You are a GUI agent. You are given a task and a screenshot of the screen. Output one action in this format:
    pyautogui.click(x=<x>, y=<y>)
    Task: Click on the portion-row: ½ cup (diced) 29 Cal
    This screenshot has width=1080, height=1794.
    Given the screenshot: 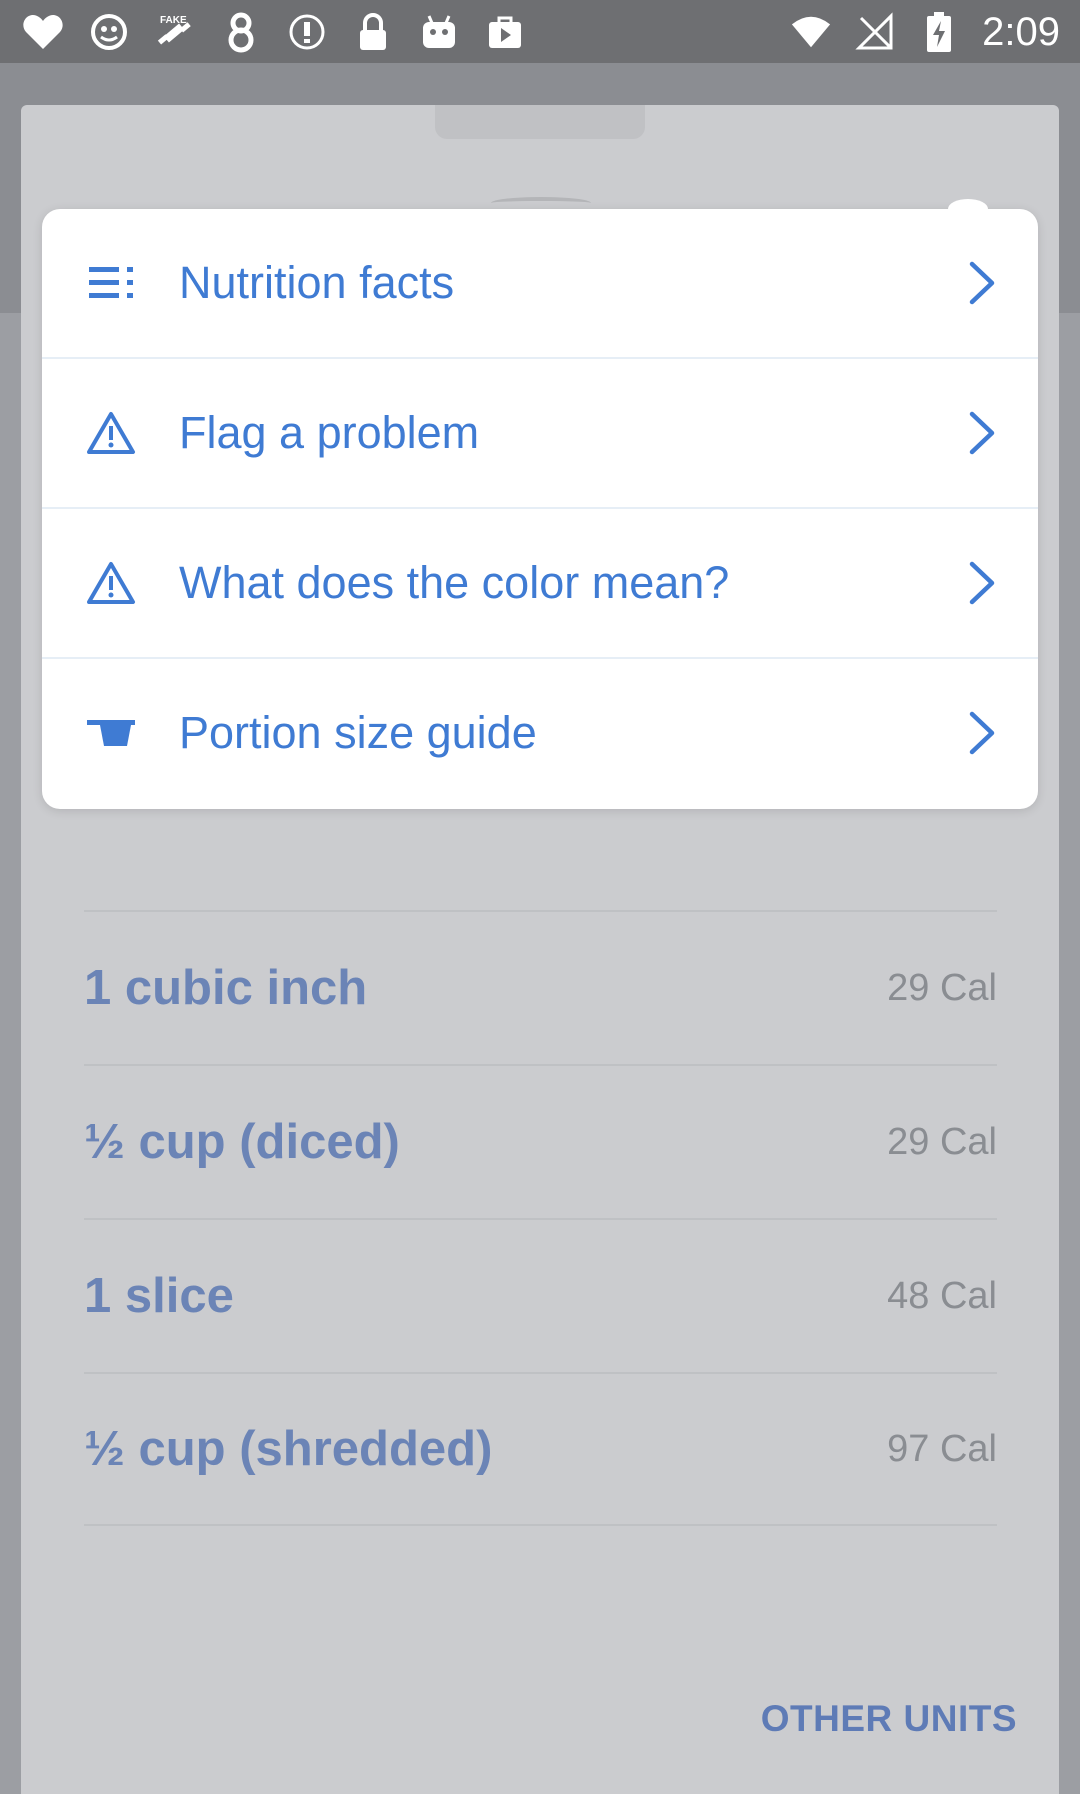 What is the action you would take?
    pyautogui.click(x=540, y=1141)
    